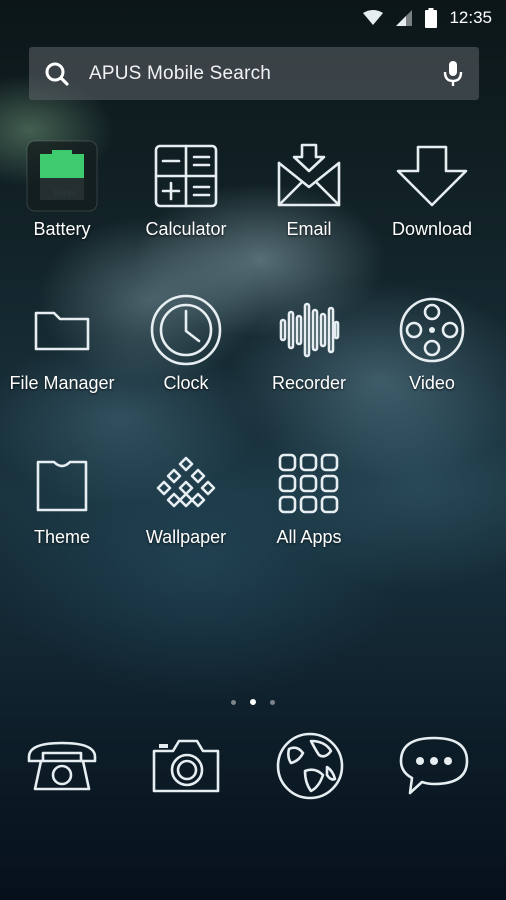 The height and width of the screenshot is (900, 506). I want to click on page-dot-active, so click(253, 702).